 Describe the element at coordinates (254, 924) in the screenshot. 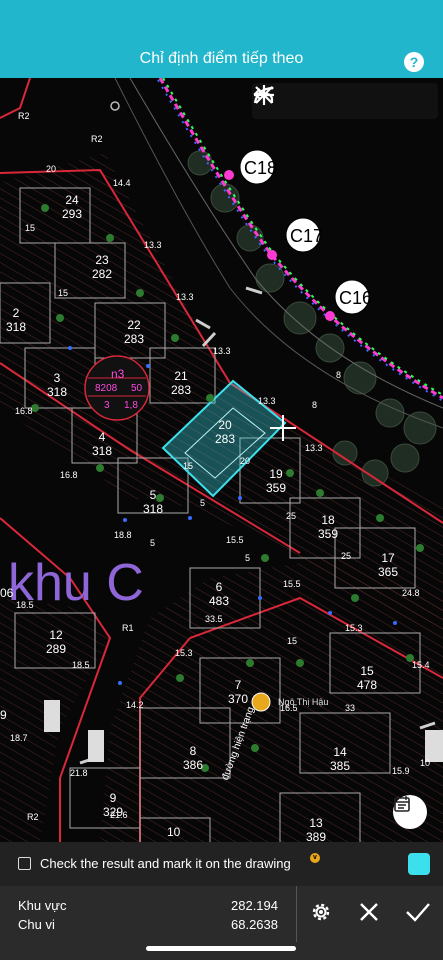

I see `perimeter-value: 68.2638` at that location.